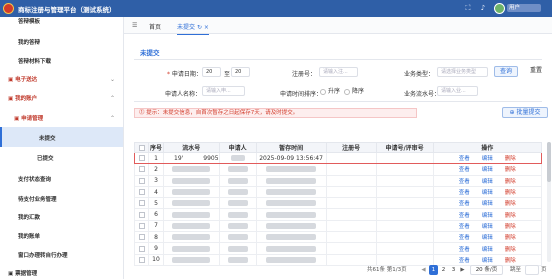 Image resolution: width=552 pixels, height=279 pixels. What do you see at coordinates (549, 202) in the screenshot?
I see `table-scrollbar` at bounding box center [549, 202].